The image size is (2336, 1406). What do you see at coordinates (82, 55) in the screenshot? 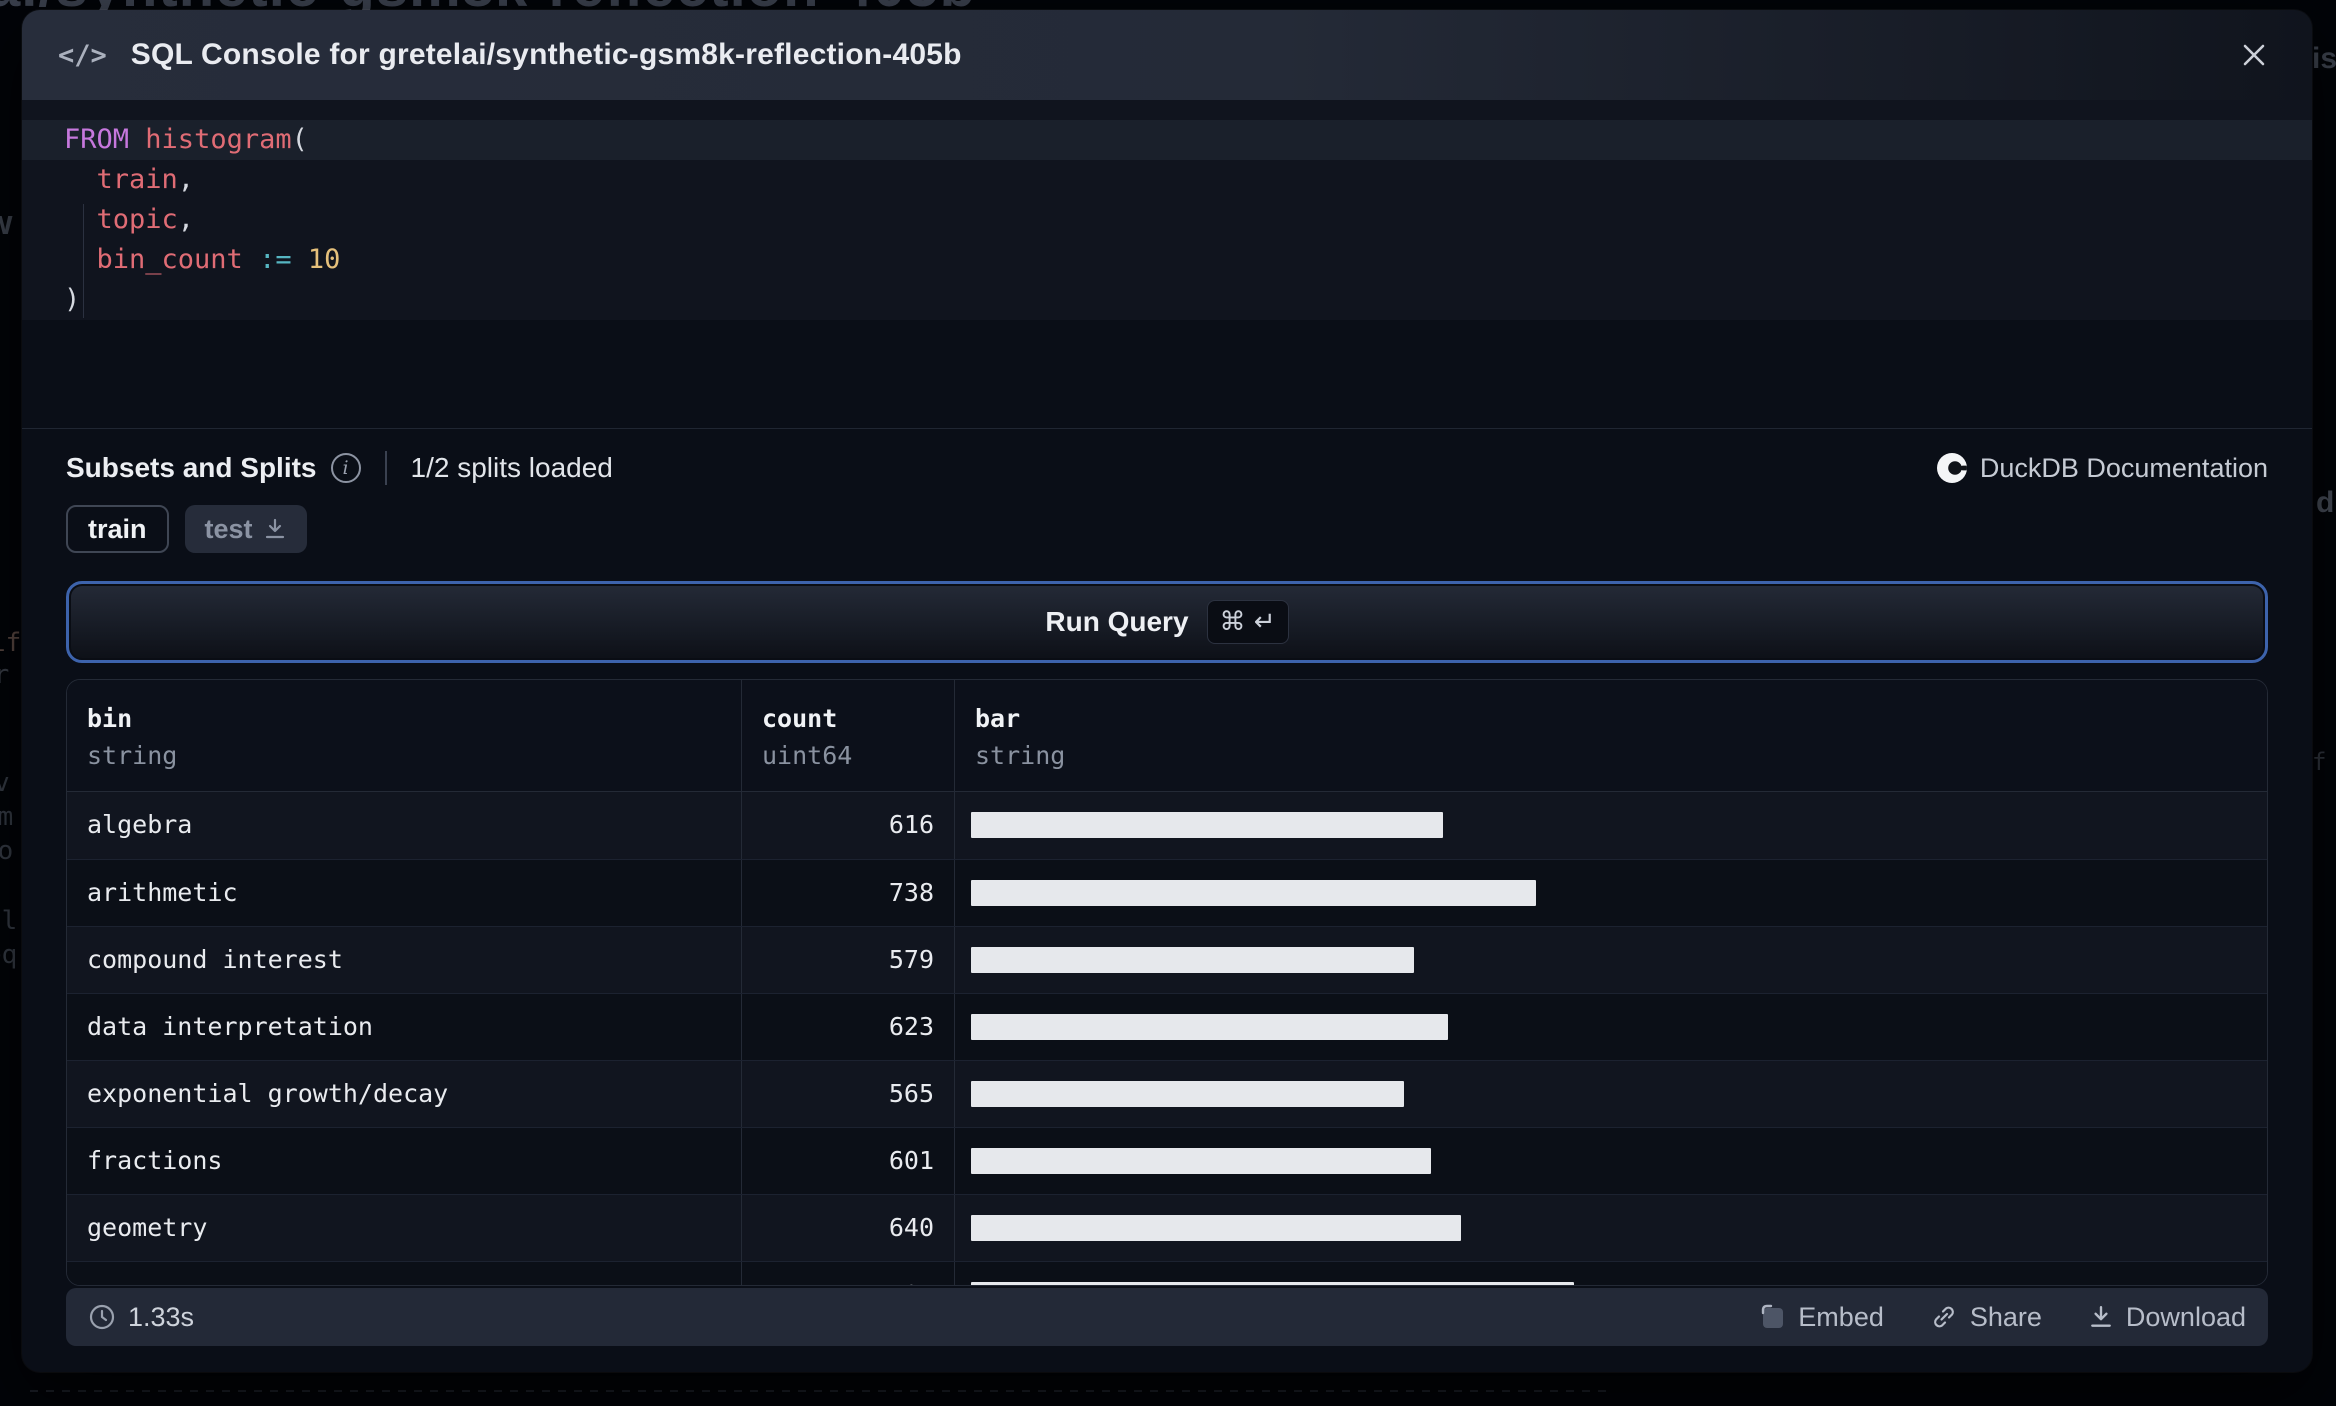
I see `code-icon: </>` at bounding box center [82, 55].